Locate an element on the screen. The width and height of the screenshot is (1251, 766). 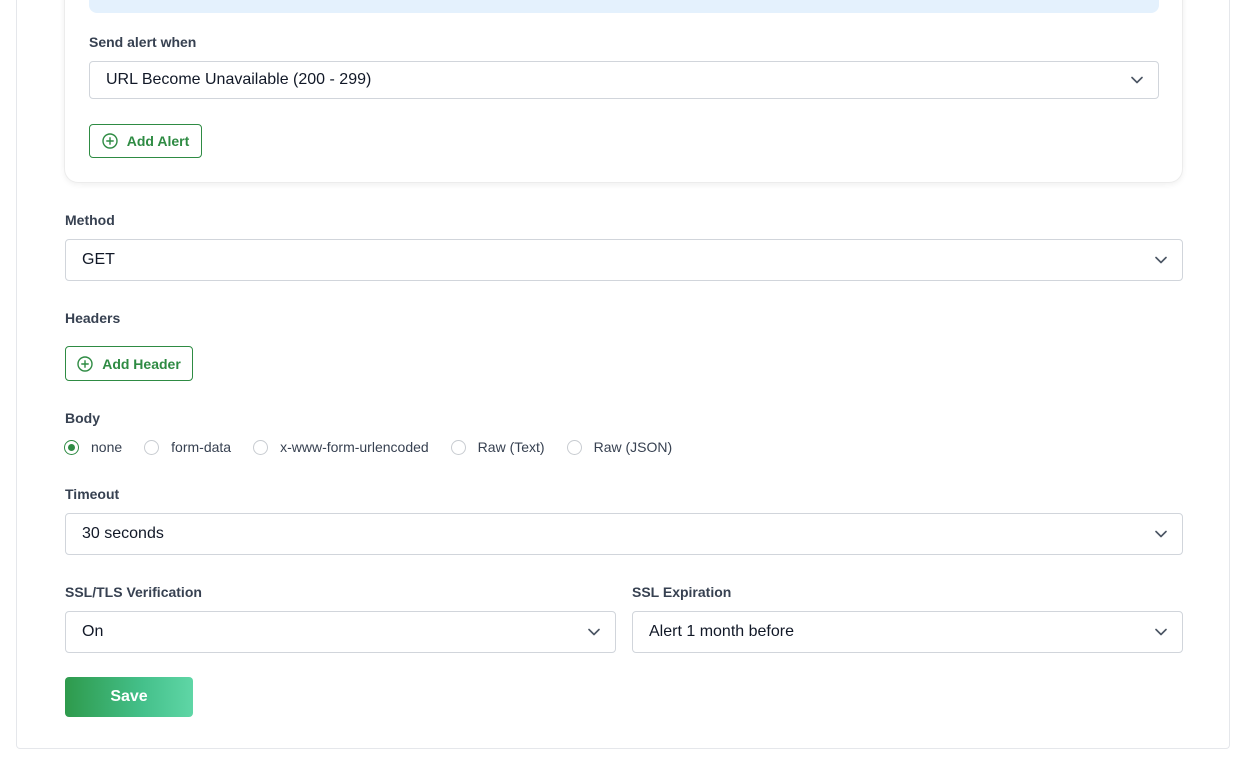
body-option-raw-json: Raw (JSON) is located at coordinates (619, 447).